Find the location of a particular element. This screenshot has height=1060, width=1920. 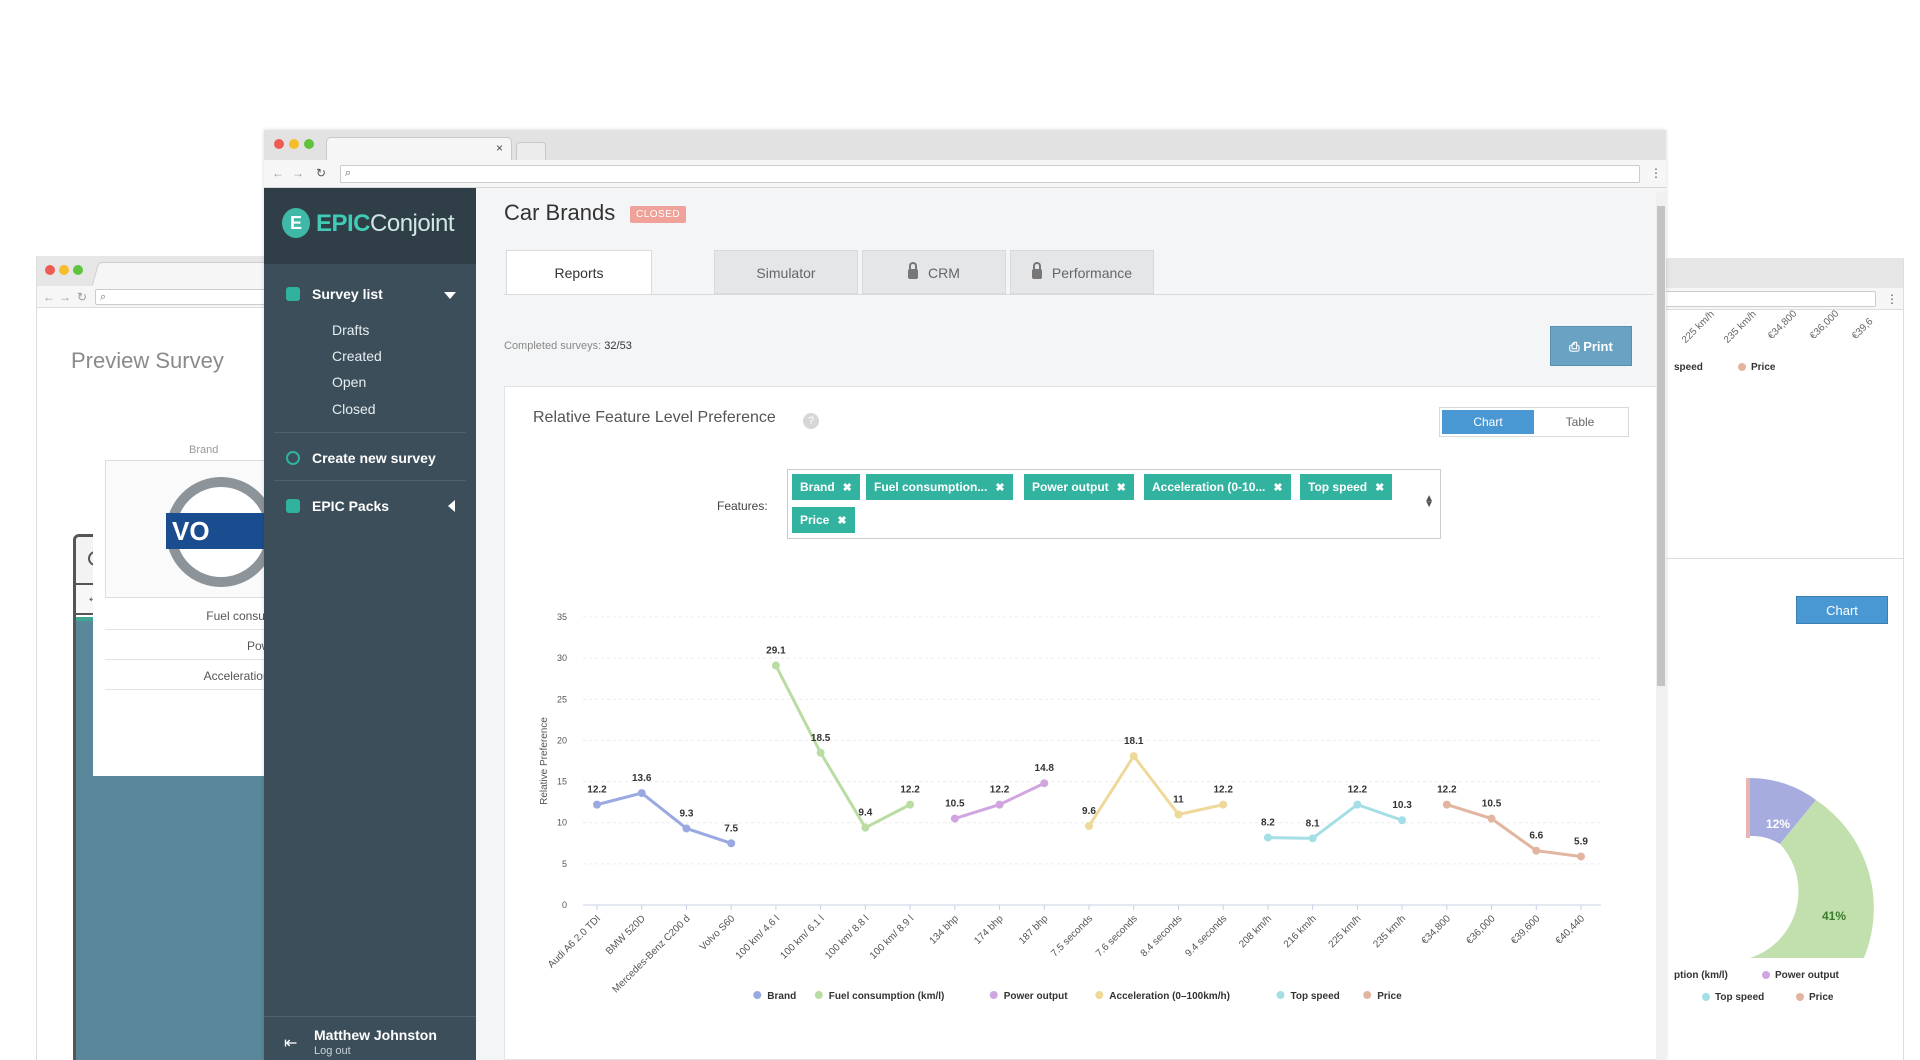

scrollbar-thumb is located at coordinates (1661, 446).